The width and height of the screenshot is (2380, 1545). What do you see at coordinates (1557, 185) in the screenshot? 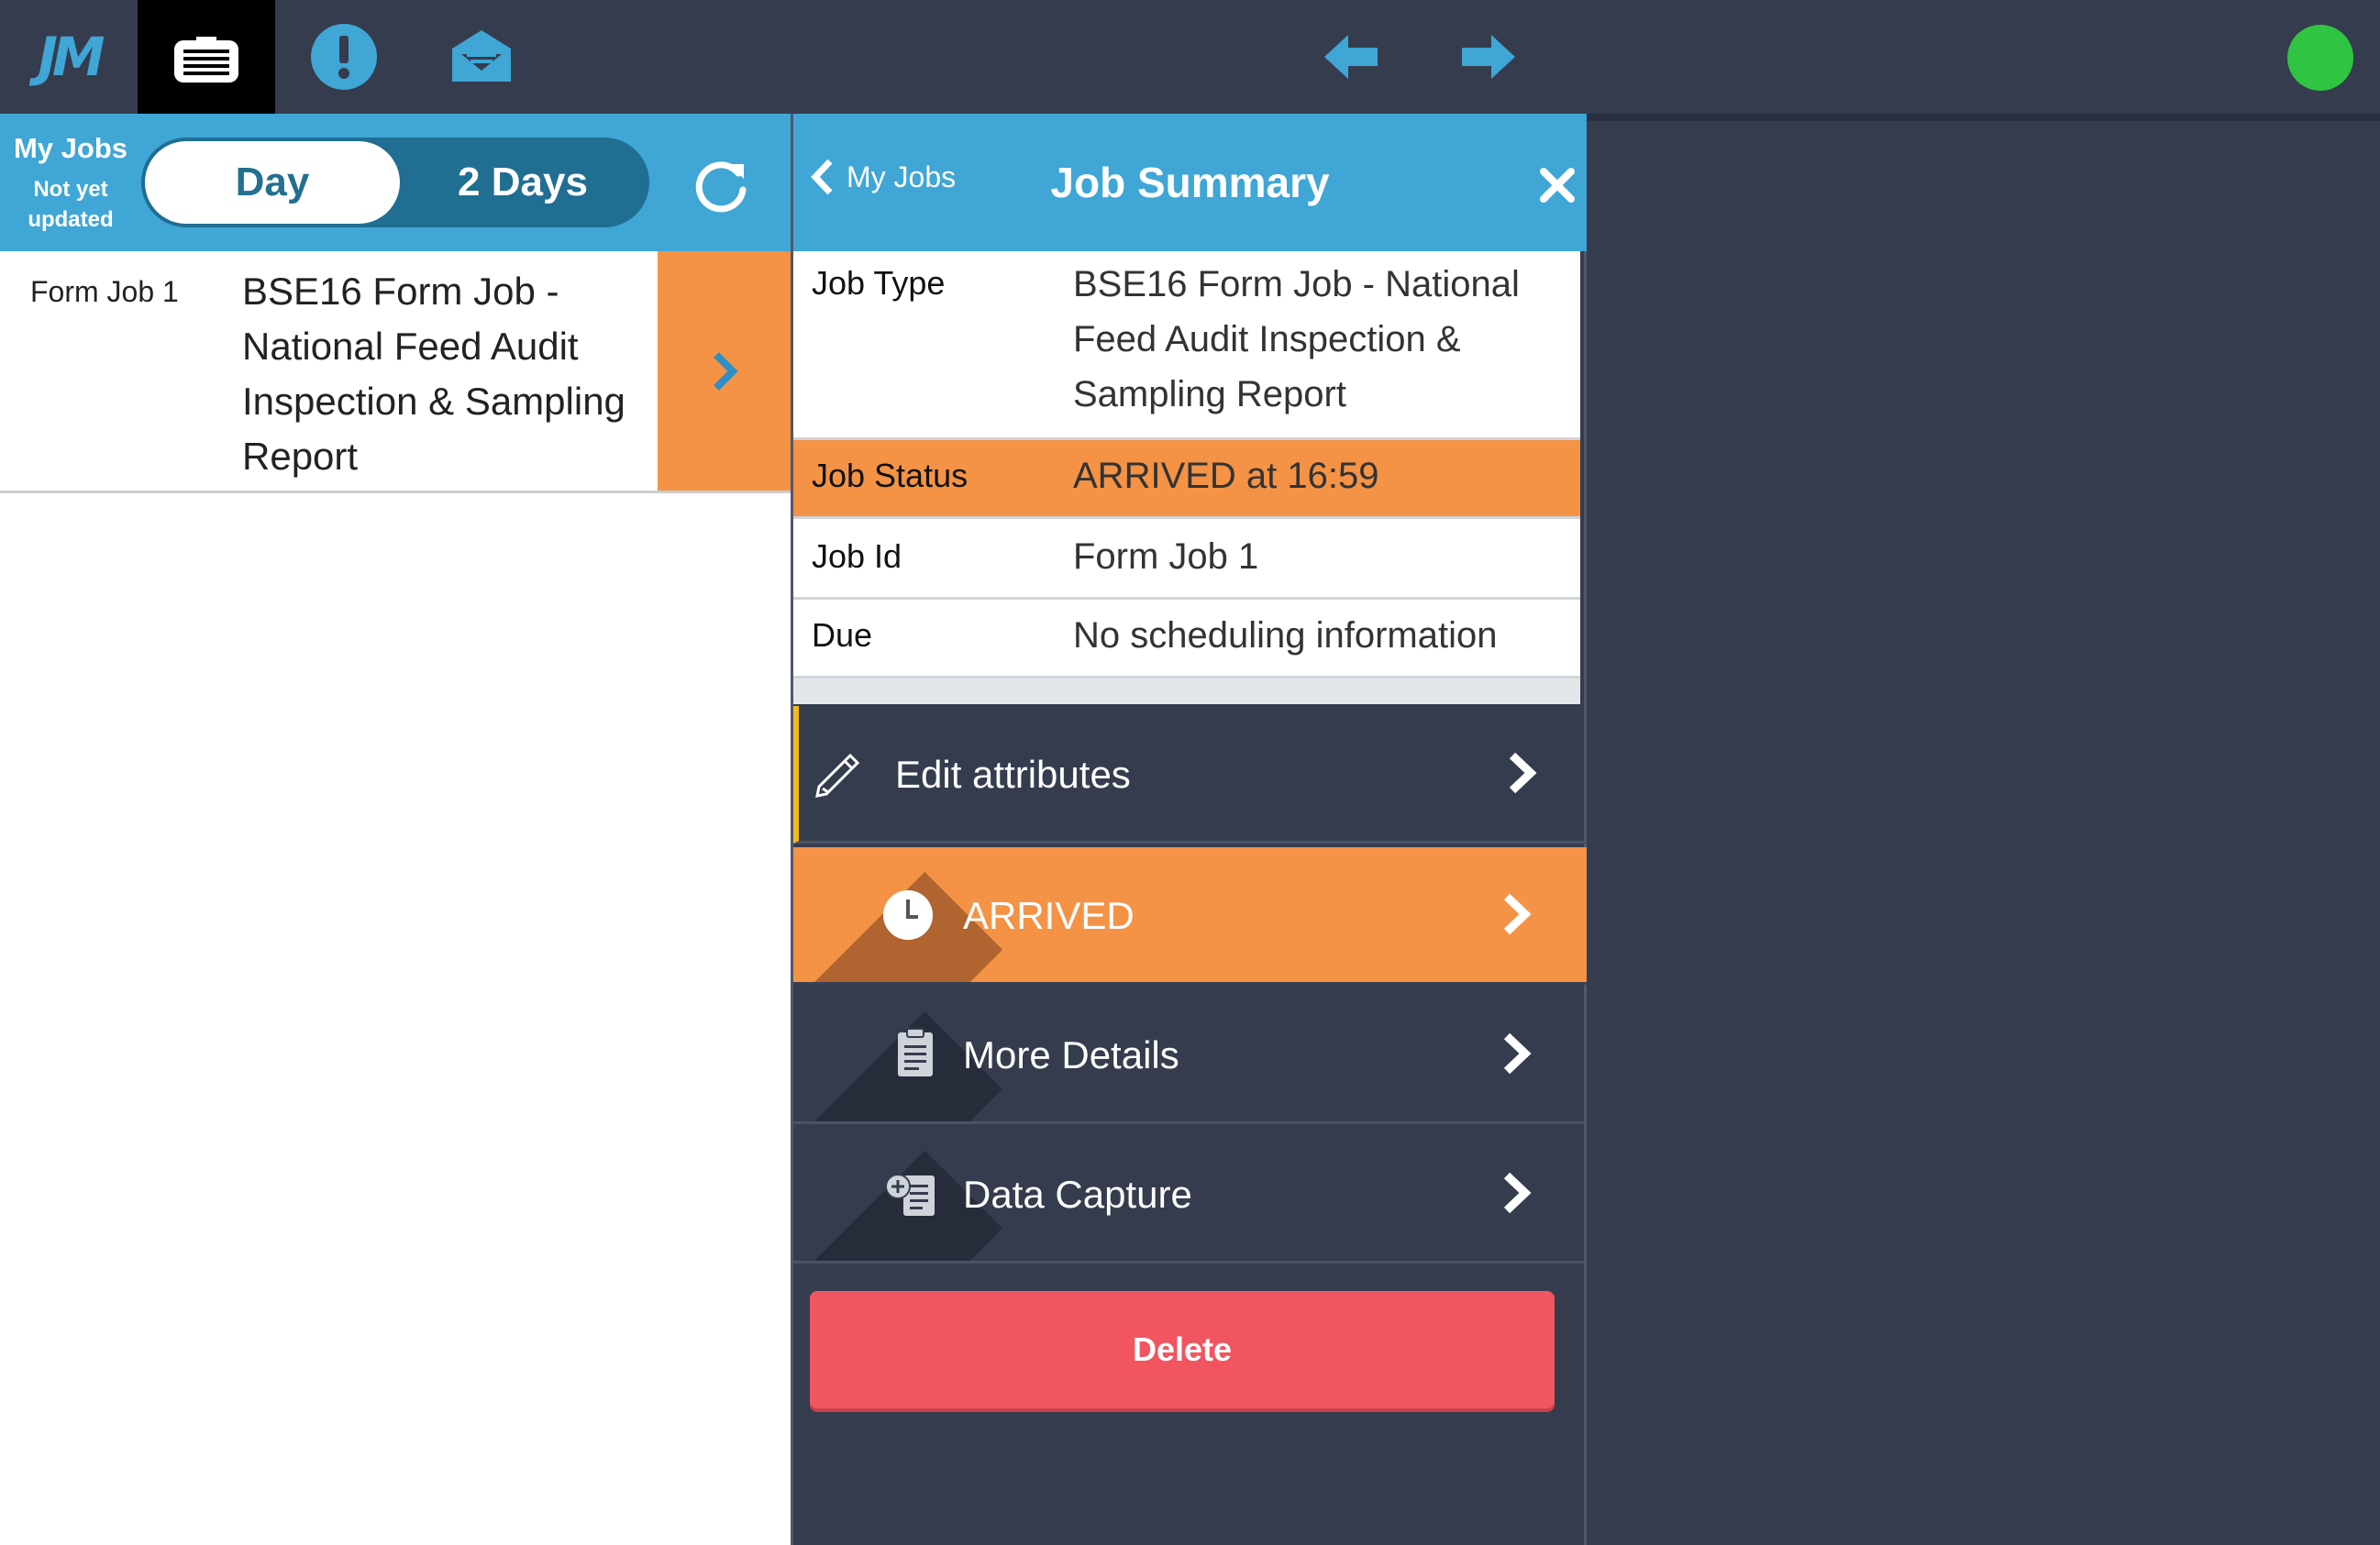
I see `close-icon` at bounding box center [1557, 185].